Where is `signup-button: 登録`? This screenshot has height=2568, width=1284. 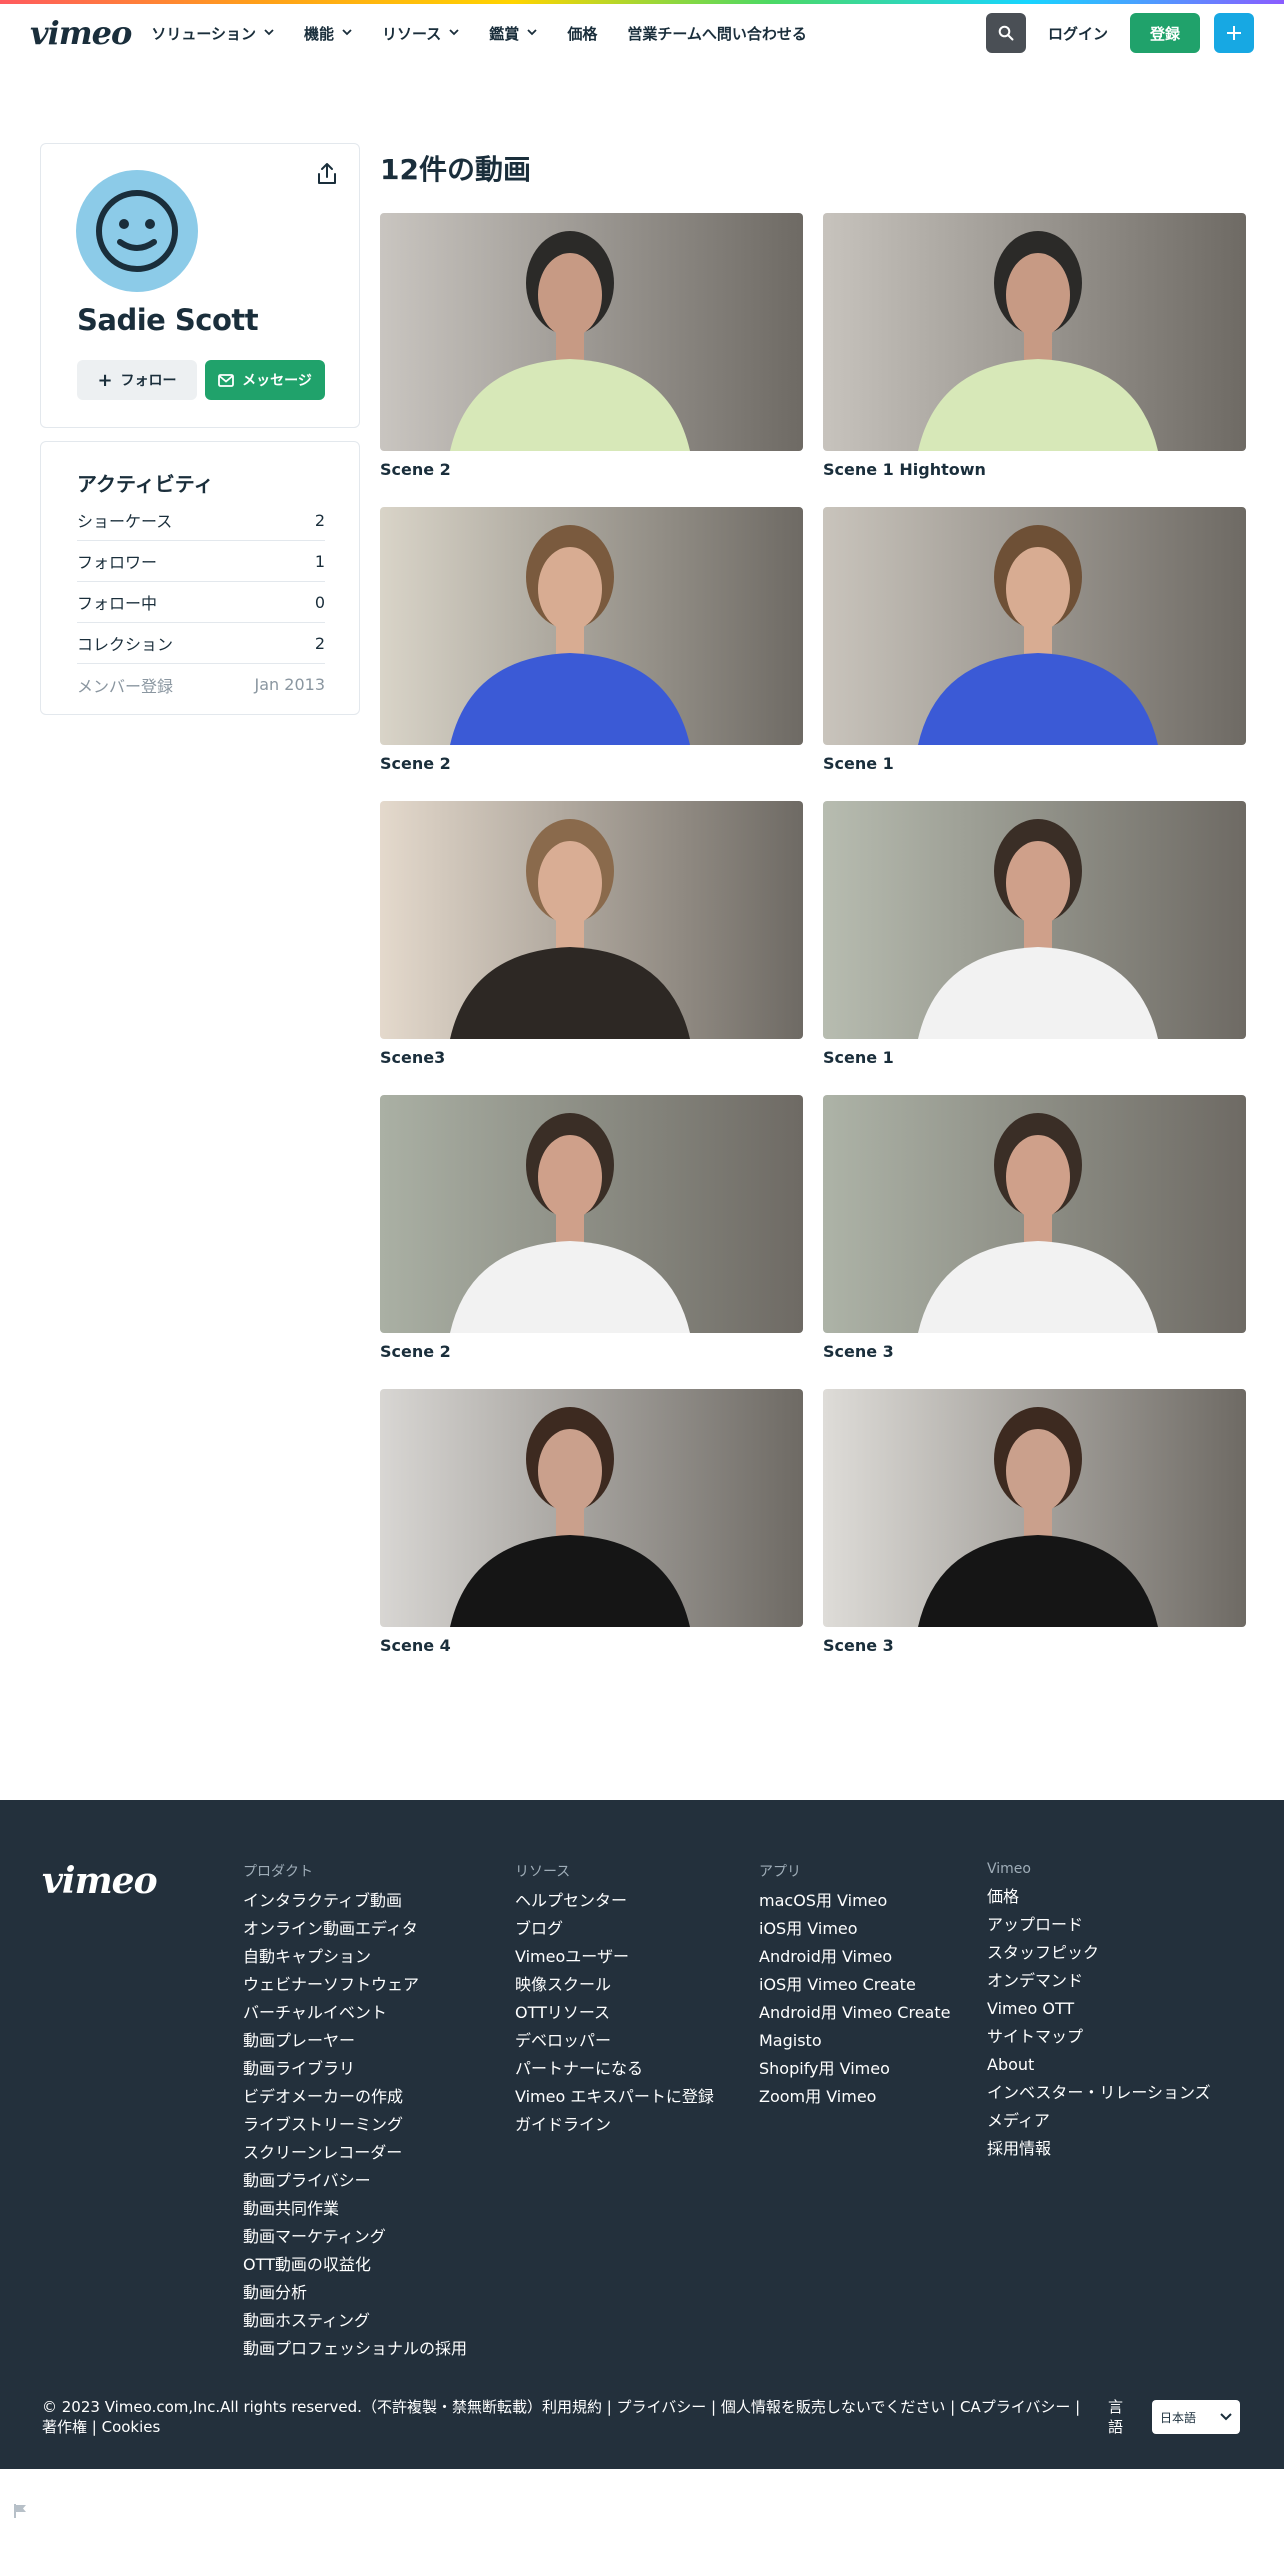
signup-button: 登録 is located at coordinates (1164, 33).